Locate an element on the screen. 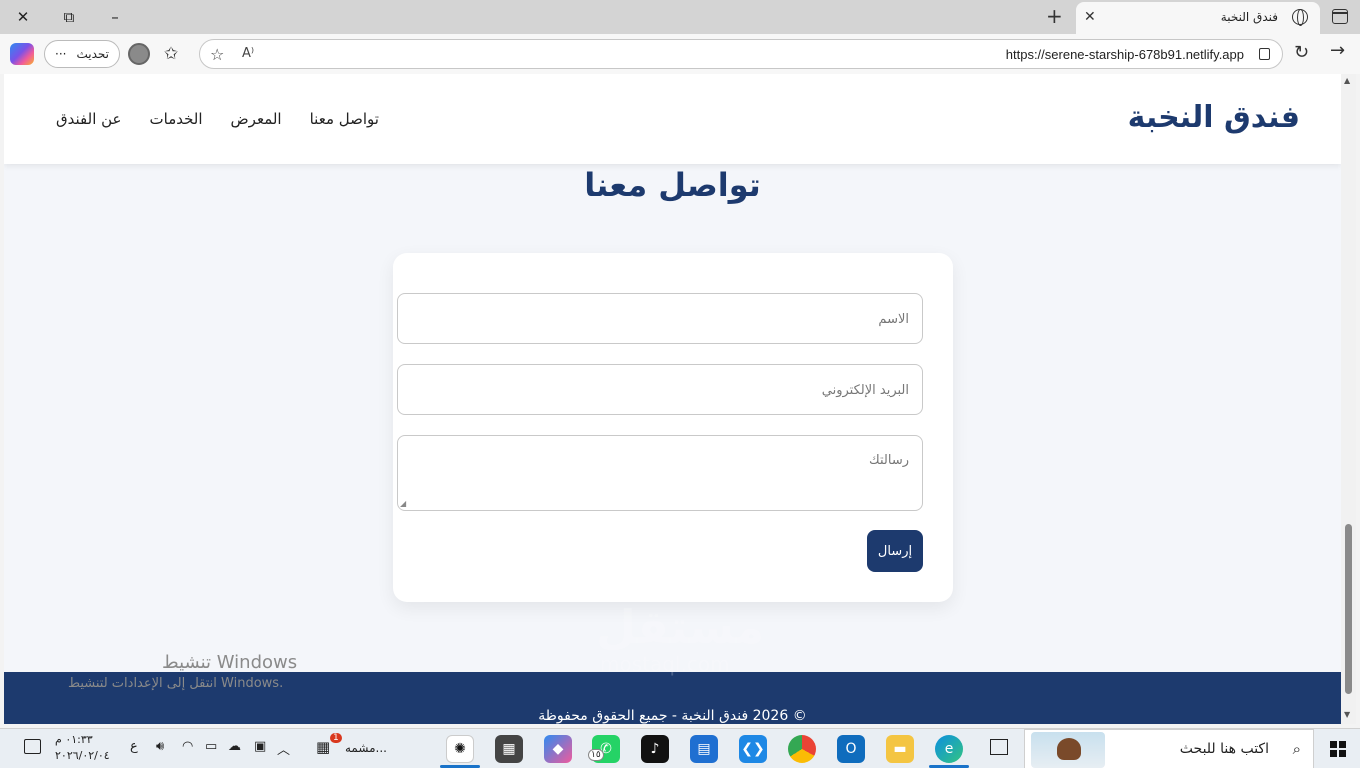  tiktok-icon: ♪ is located at coordinates (655, 749).